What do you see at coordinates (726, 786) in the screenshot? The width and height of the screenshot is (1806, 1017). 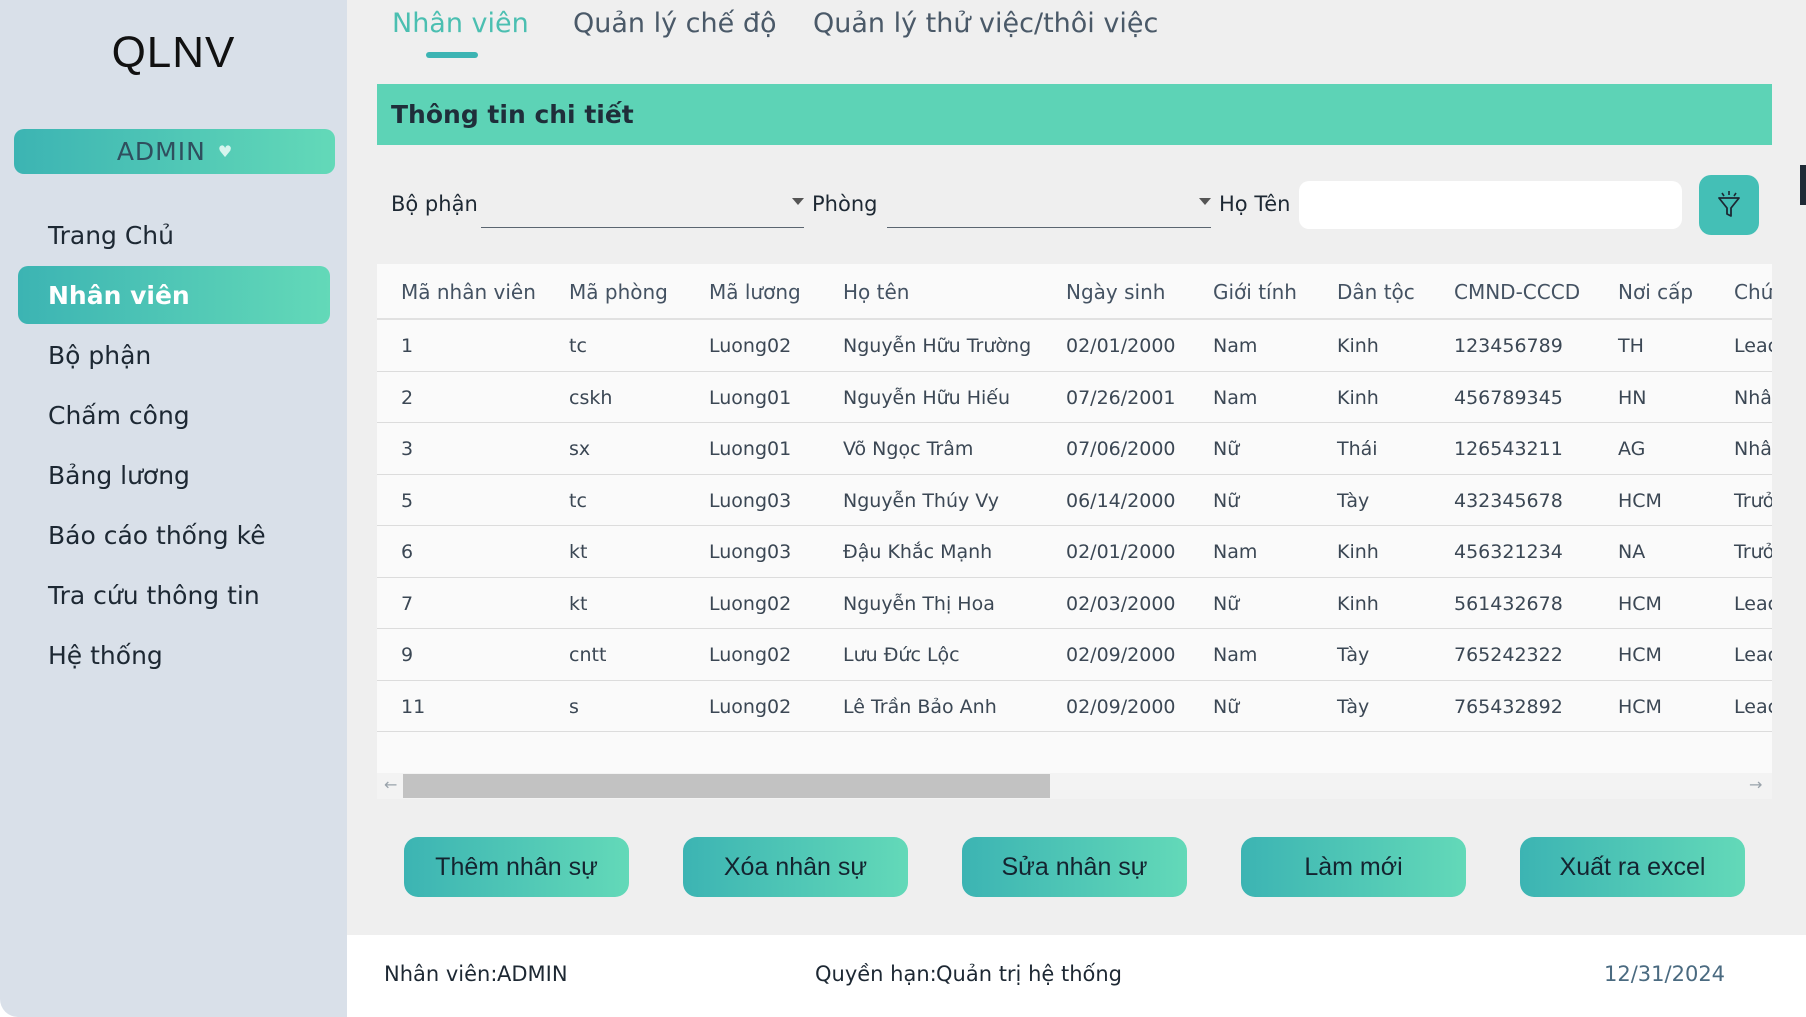 I see `scrollbar-thumb` at bounding box center [726, 786].